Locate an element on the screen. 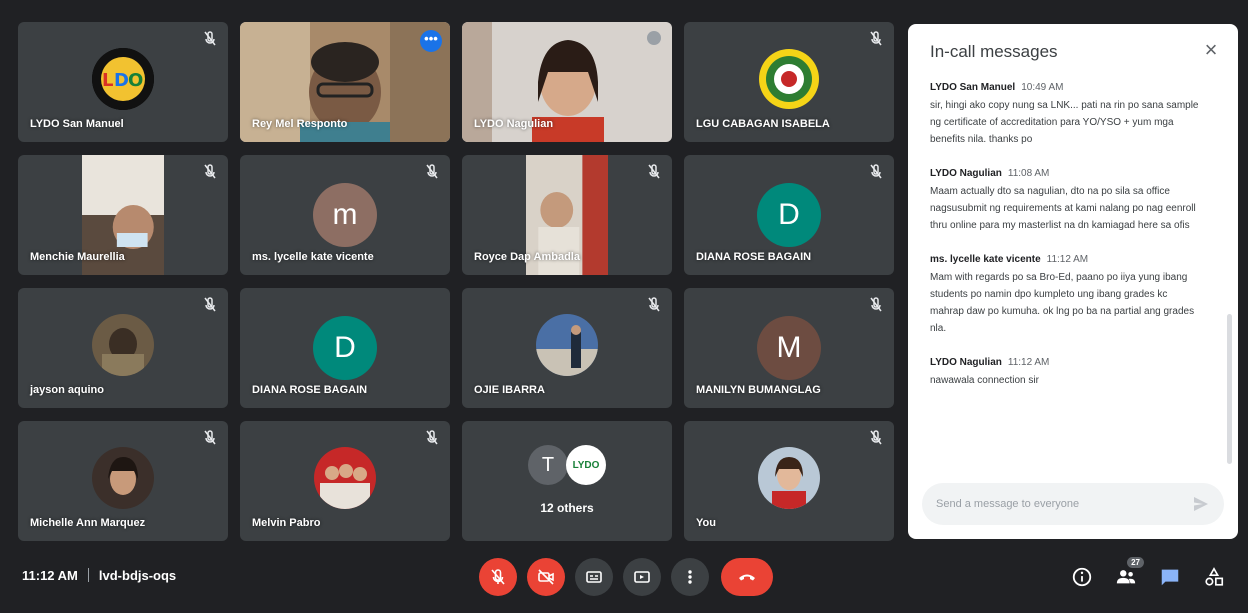 The image size is (1248, 613). others-count-label: 12 others is located at coordinates (567, 508).